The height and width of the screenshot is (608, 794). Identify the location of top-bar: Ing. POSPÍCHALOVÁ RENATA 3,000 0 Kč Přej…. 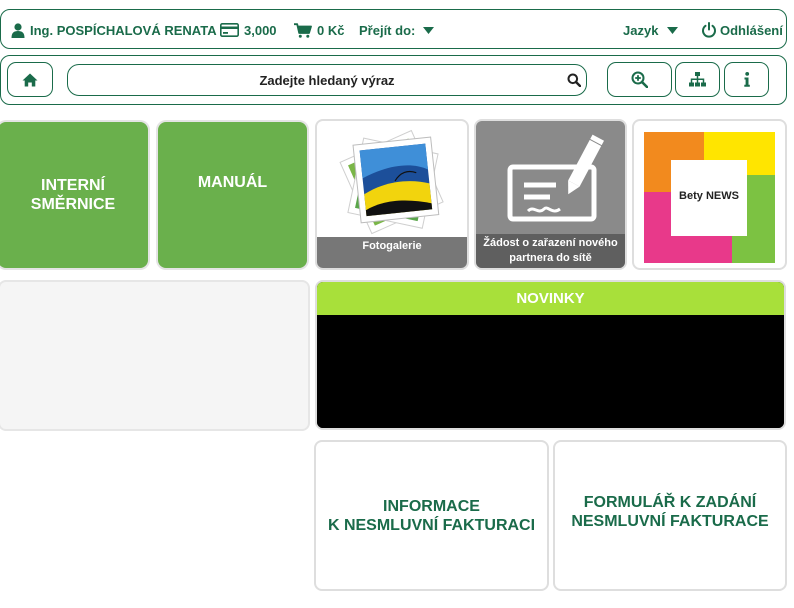
(393, 29).